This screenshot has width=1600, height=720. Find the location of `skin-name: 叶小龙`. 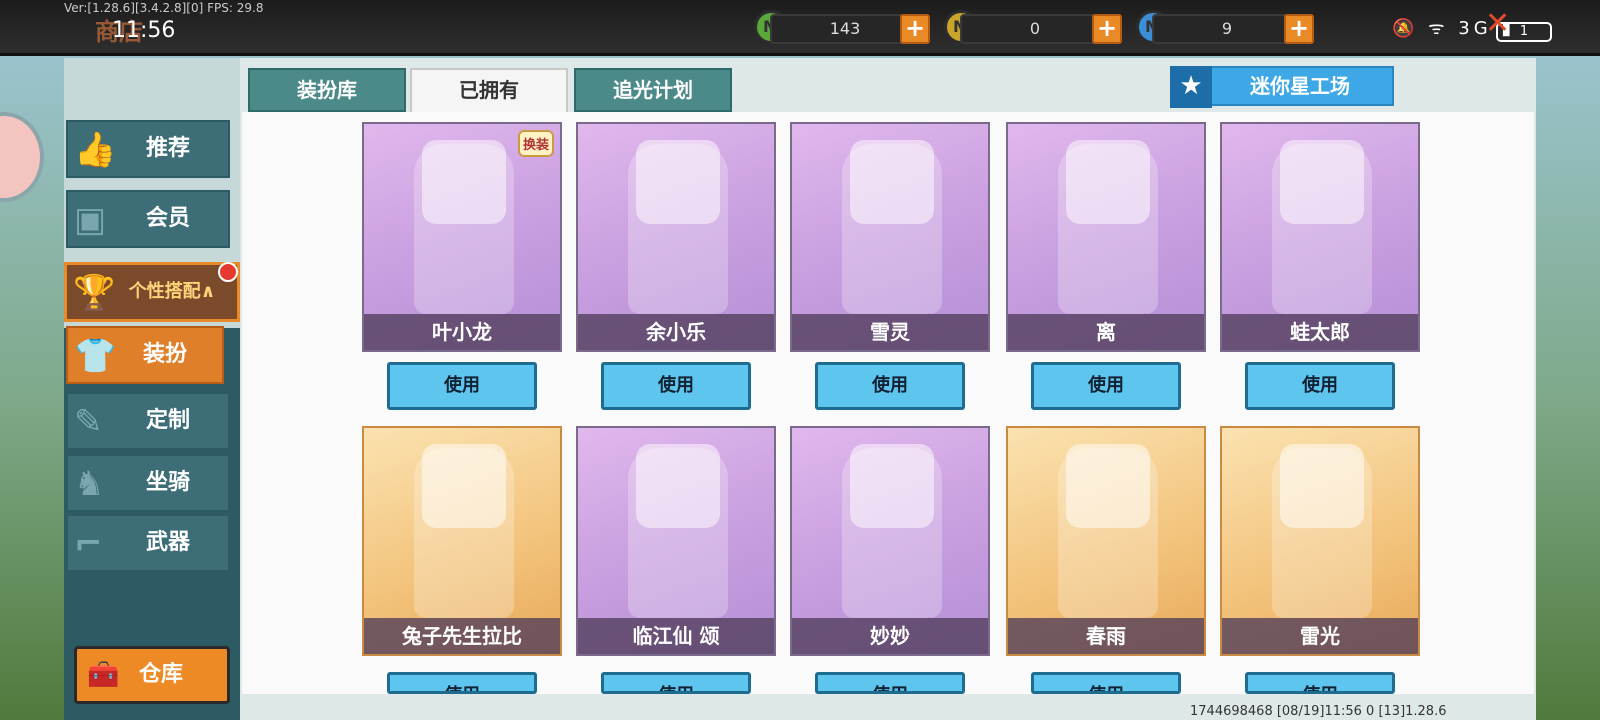

skin-name: 叶小龙 is located at coordinates (462, 332).